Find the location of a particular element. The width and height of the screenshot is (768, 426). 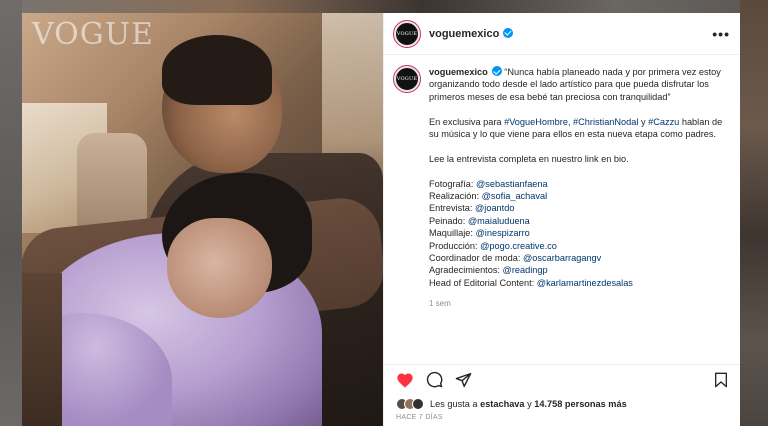

share-icon is located at coordinates (463, 380).